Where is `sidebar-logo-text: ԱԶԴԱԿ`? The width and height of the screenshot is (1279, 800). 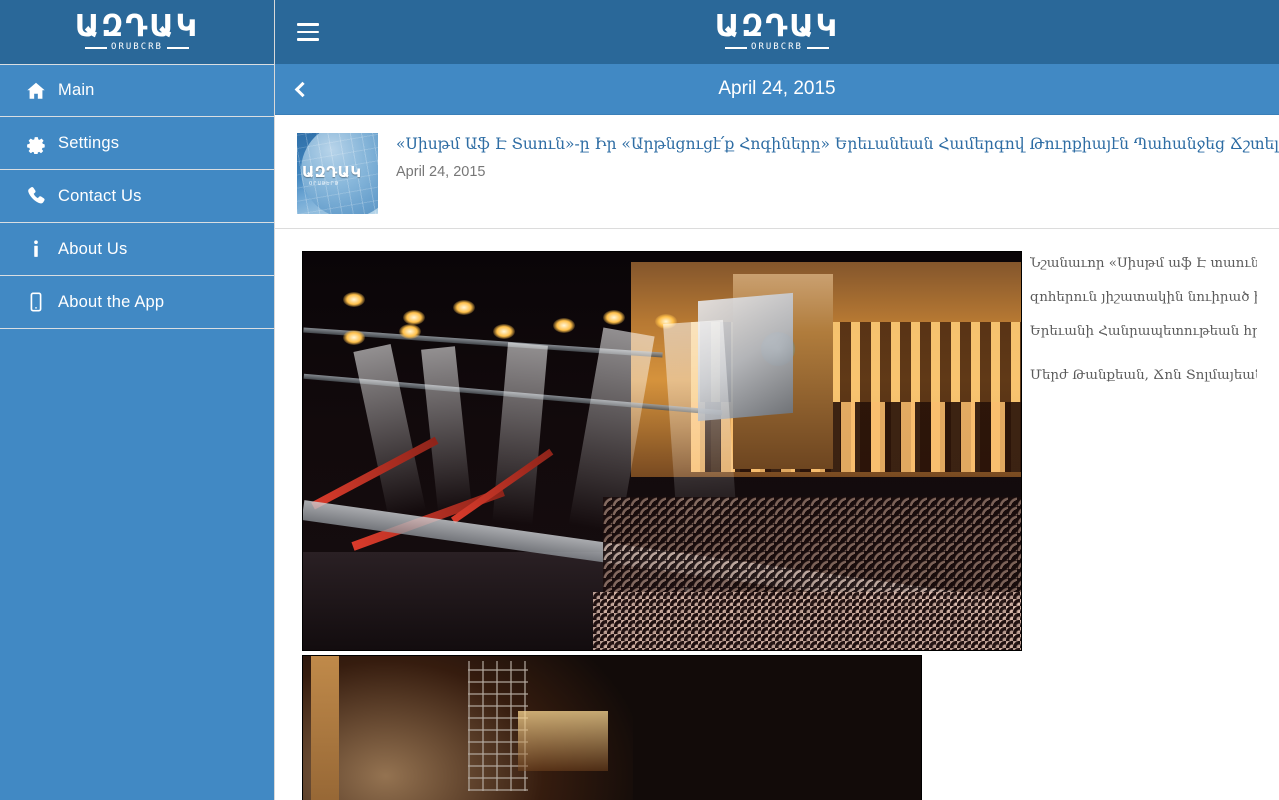
sidebar-logo-text: ԱԶԴԱԿ is located at coordinates (137, 26).